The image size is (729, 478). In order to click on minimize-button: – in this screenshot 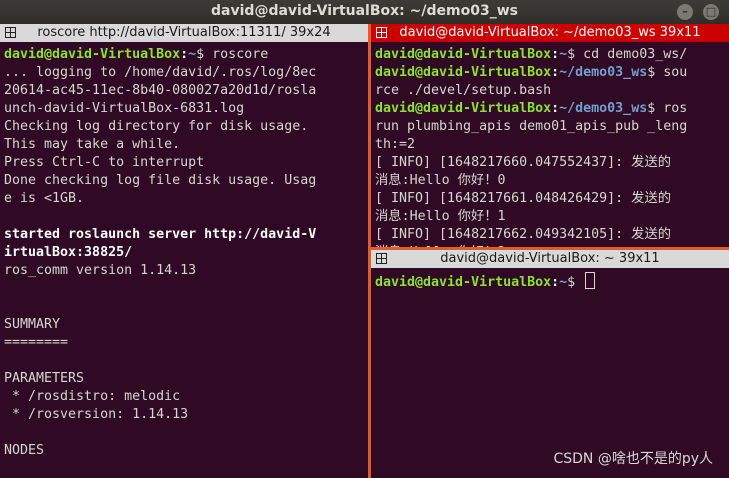, I will do `click(685, 12)`.